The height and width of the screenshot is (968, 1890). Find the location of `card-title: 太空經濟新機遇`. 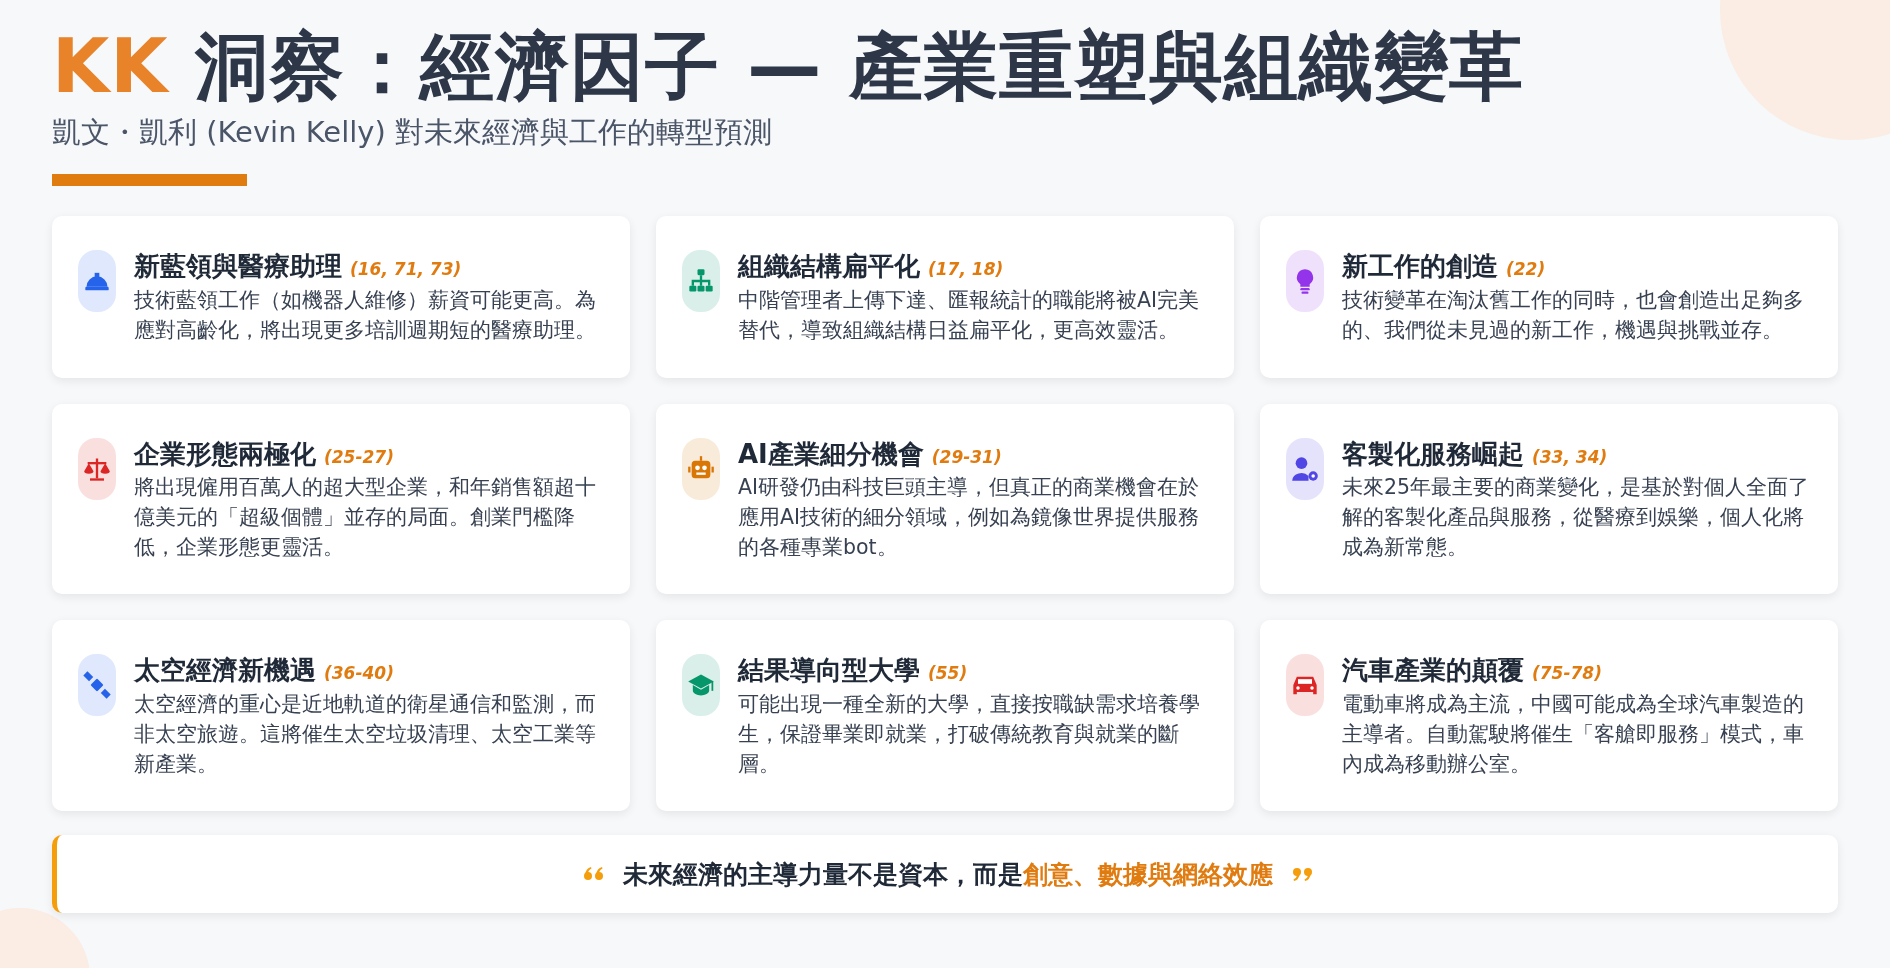

card-title: 太空經濟新機遇 is located at coordinates (225, 670).